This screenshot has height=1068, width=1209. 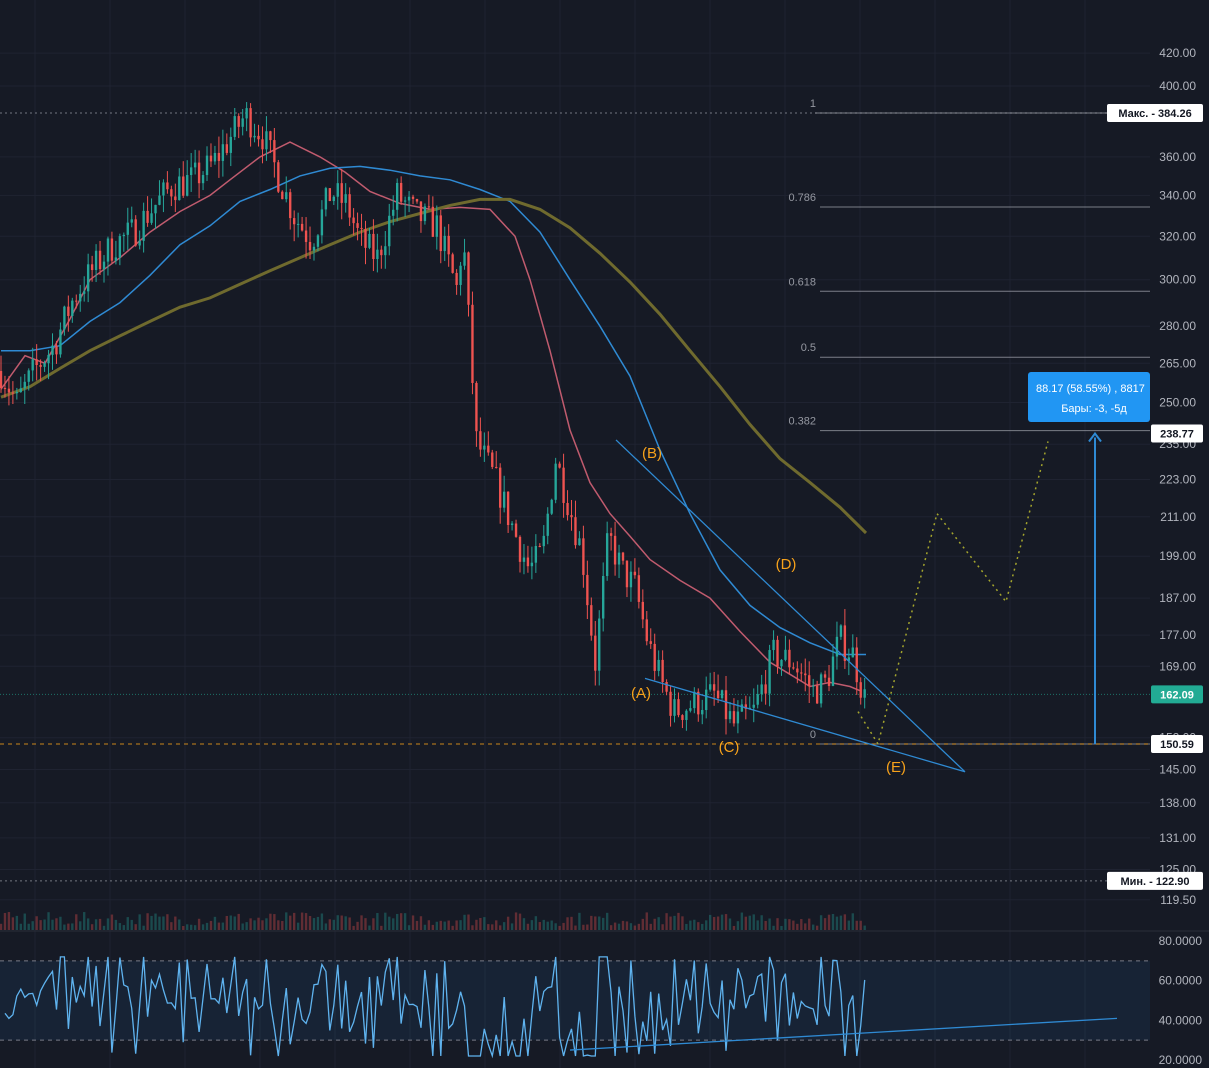 I want to click on measure-change-text: 88.17 (58.55%) , 8817, so click(x=1090, y=389).